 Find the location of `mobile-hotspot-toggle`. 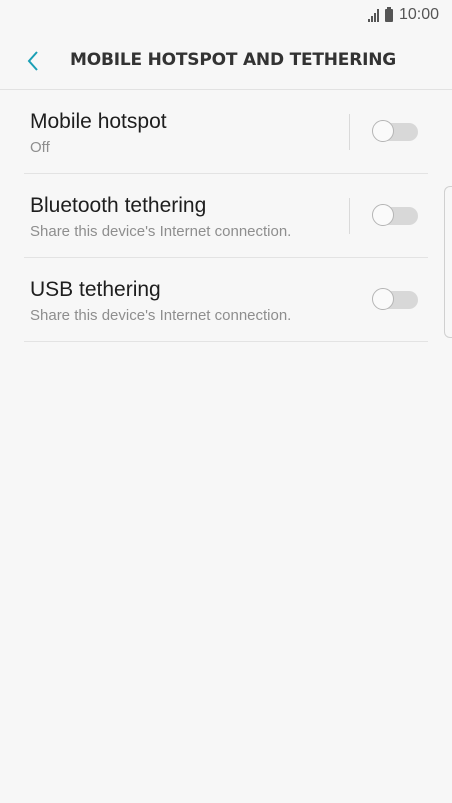

mobile-hotspot-toggle is located at coordinates (395, 132).